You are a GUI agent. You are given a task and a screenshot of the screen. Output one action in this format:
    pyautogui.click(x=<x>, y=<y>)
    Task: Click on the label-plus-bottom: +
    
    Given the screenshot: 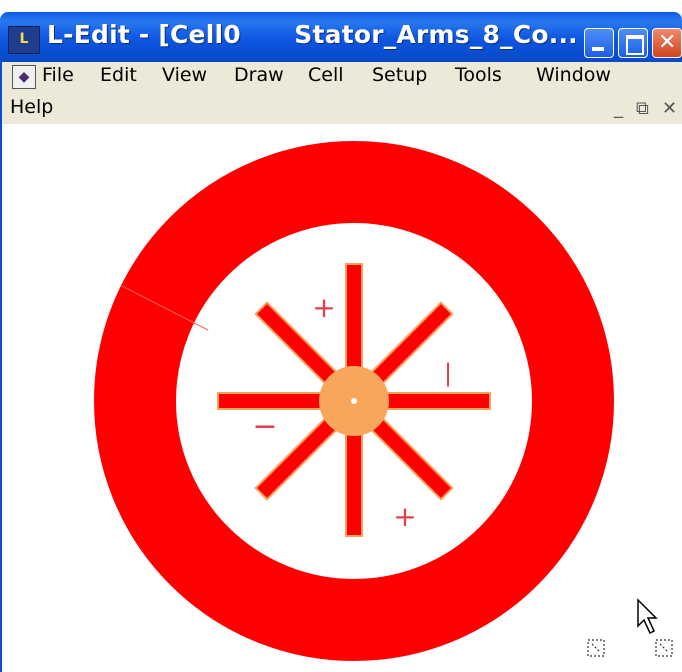 What is the action you would take?
    pyautogui.click(x=404, y=516)
    